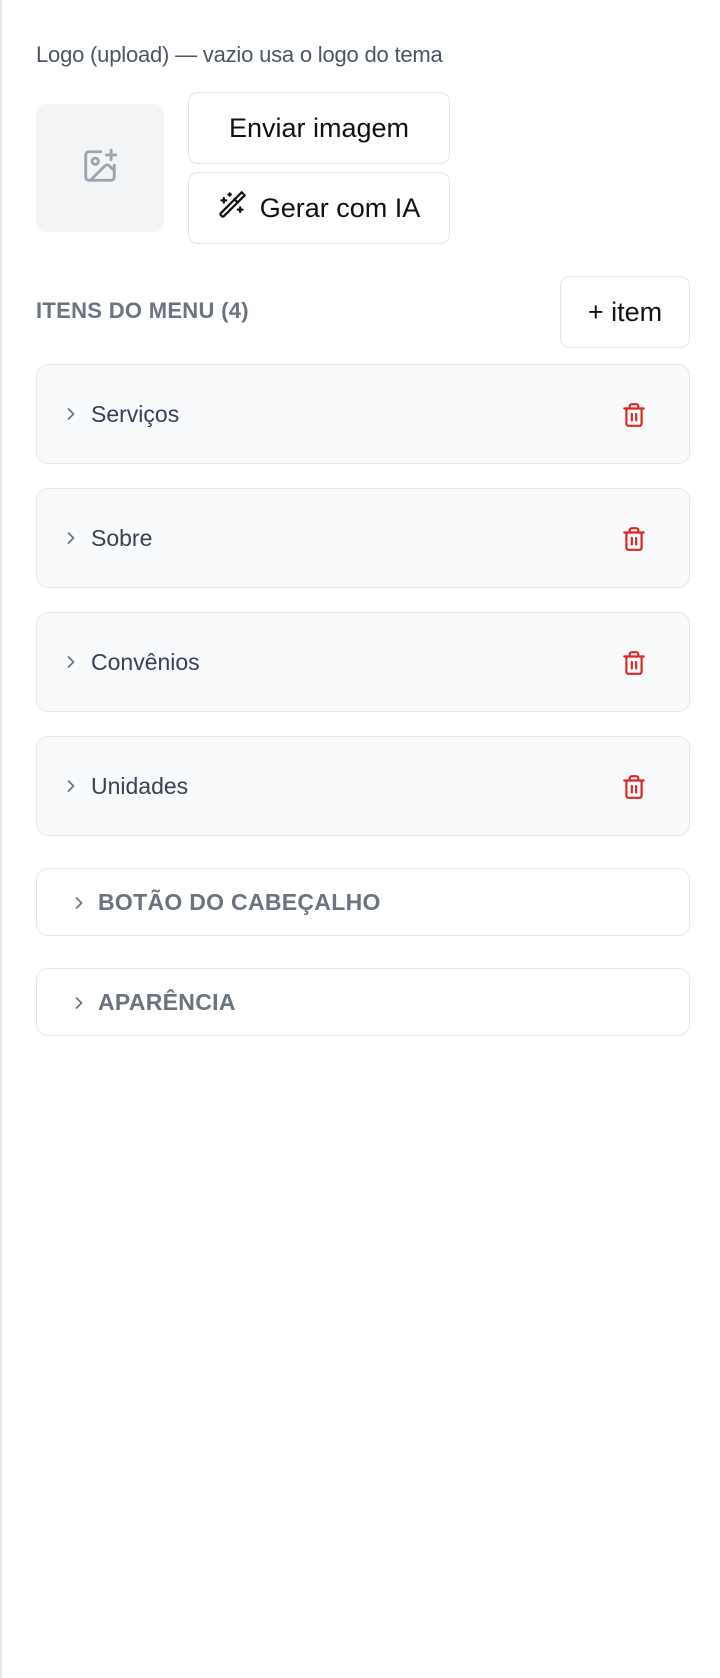  I want to click on generate-ai-button: Gerar com IA, so click(319, 208).